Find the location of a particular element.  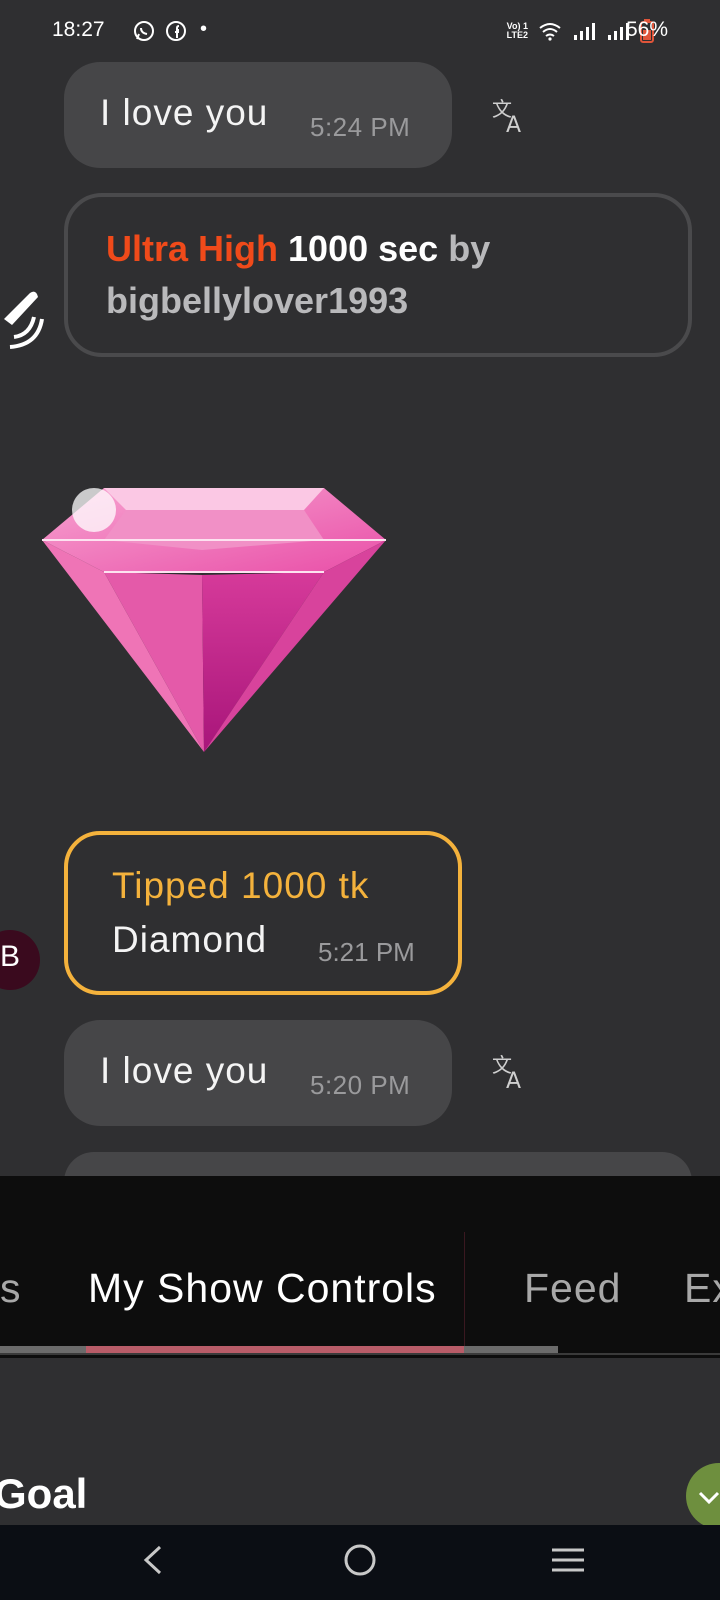

tab-extra: Ex is located at coordinates (702, 1288).